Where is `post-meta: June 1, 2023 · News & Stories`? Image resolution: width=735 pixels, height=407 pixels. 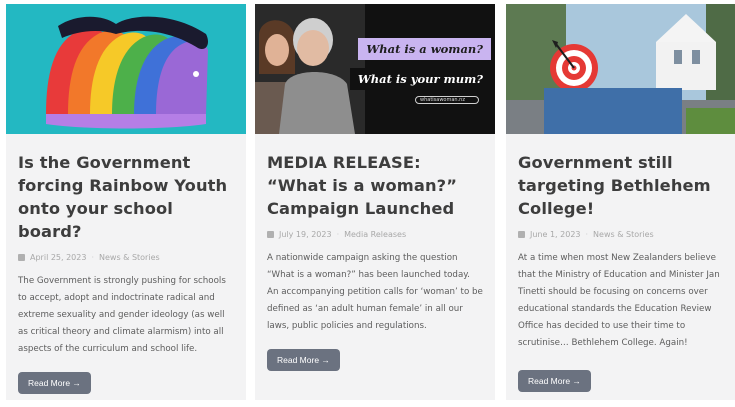
post-meta: June 1, 2023 · News & Stories is located at coordinates (620, 234).